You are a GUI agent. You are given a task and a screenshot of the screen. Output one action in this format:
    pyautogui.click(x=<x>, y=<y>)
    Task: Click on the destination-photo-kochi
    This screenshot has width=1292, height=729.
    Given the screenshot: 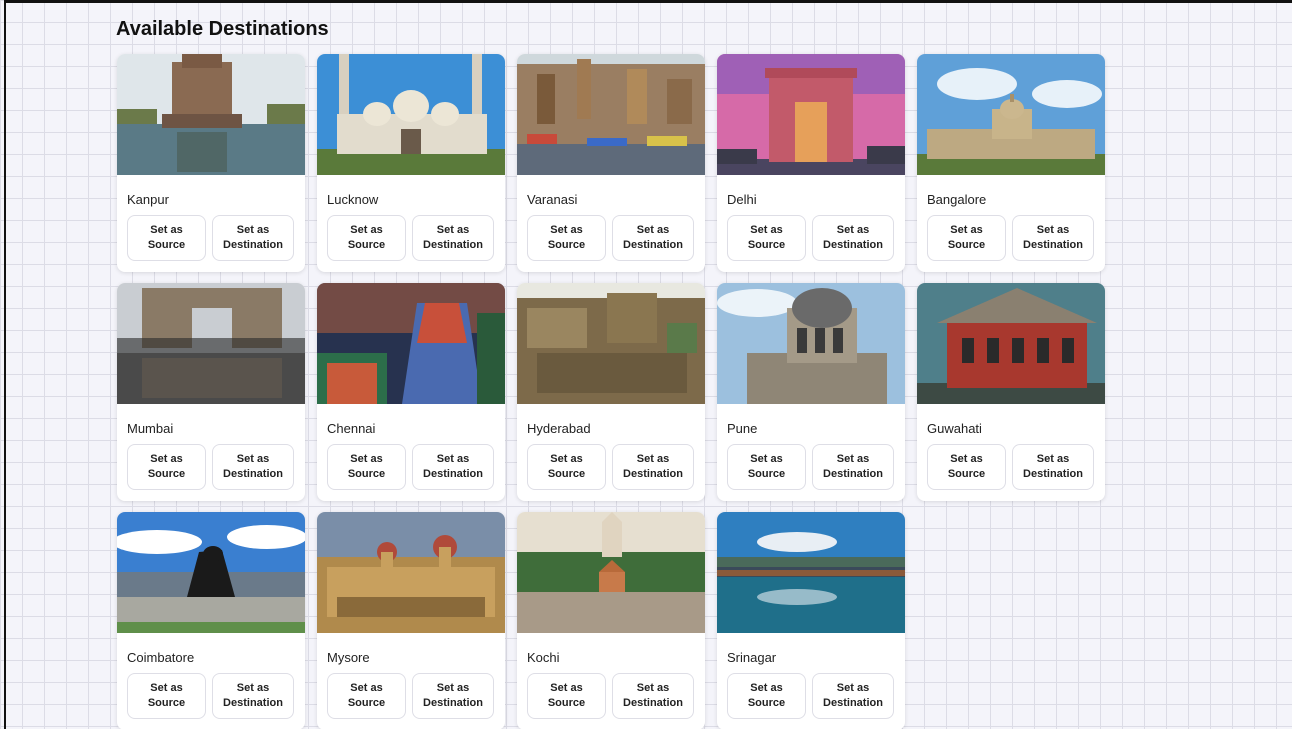 What is the action you would take?
    pyautogui.click(x=611, y=572)
    